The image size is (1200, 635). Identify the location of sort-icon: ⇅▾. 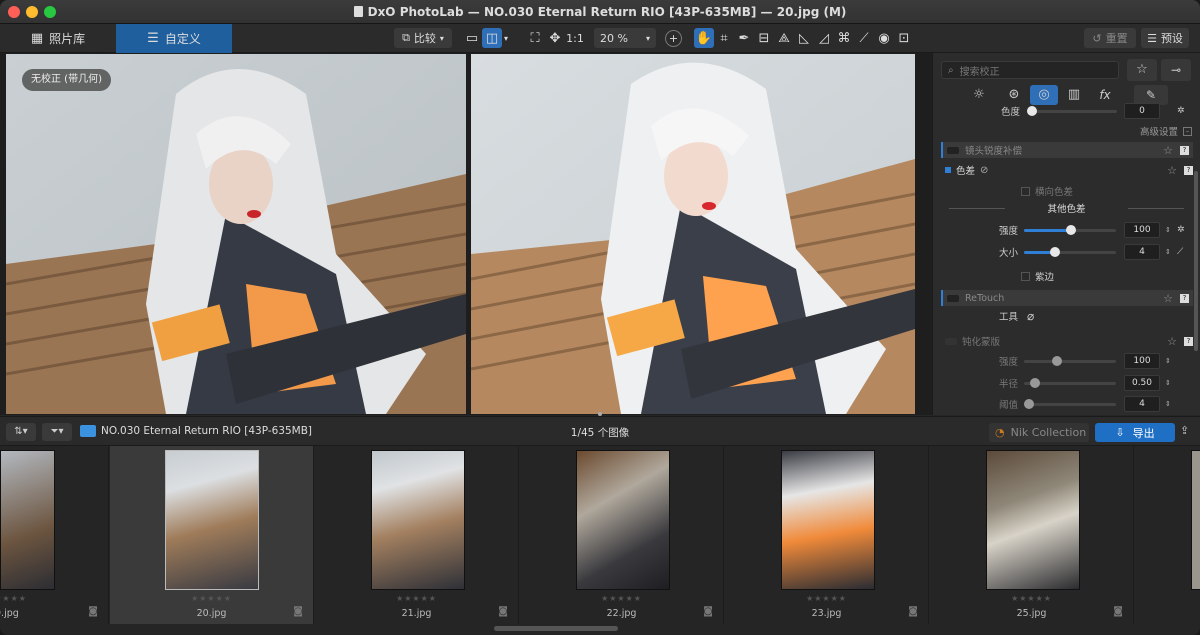
(21, 432).